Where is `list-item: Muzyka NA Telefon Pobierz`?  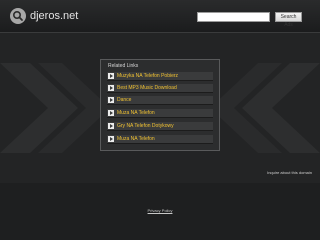 list-item: Muzyka NA Telefon Pobierz is located at coordinates (160, 76).